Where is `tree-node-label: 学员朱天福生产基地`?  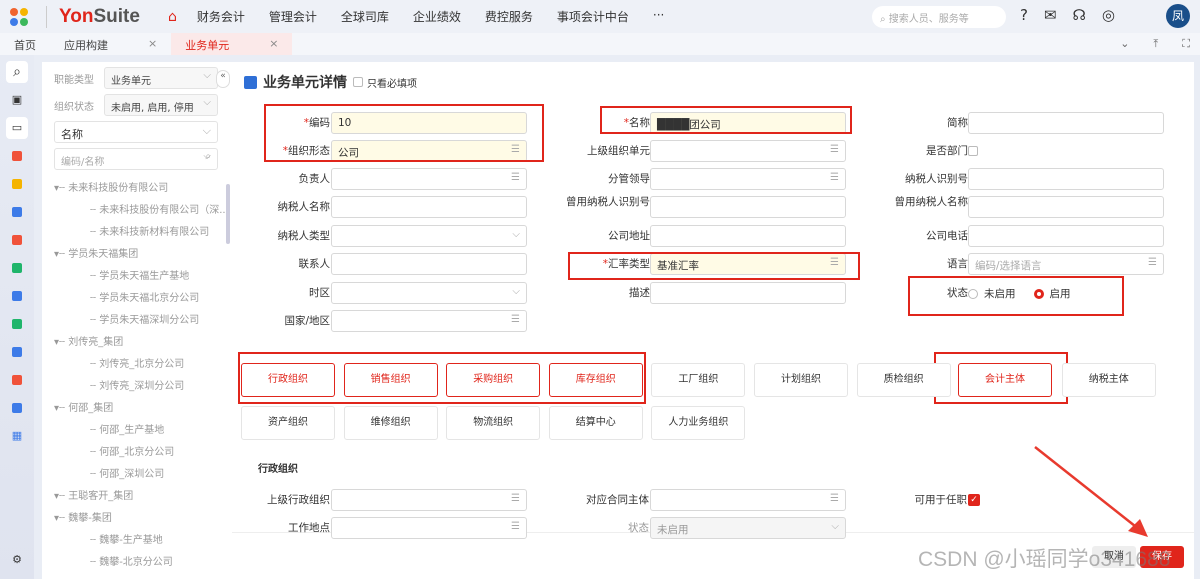 tree-node-label: 学员朱天福生产基地 is located at coordinates (144, 276).